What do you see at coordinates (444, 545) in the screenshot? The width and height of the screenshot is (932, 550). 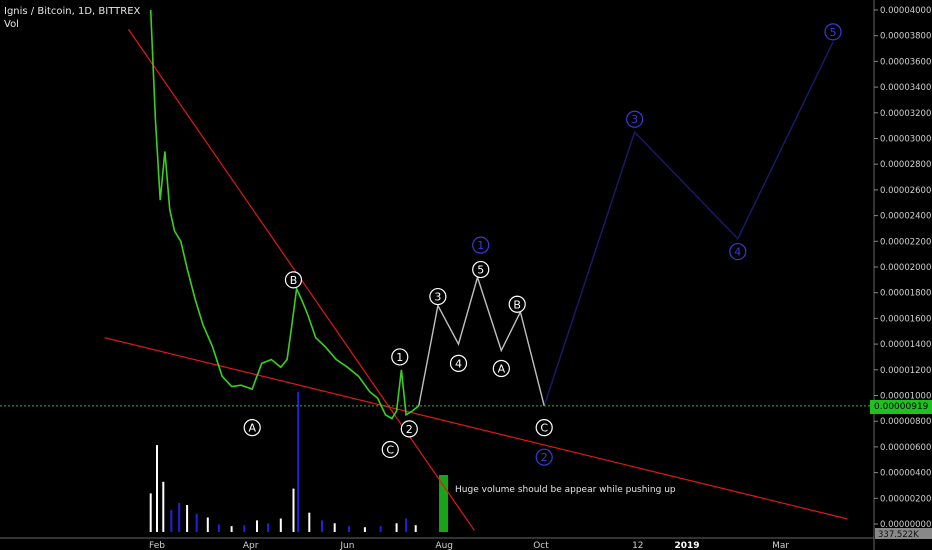 I see `x-tick-label: Aug` at bounding box center [444, 545].